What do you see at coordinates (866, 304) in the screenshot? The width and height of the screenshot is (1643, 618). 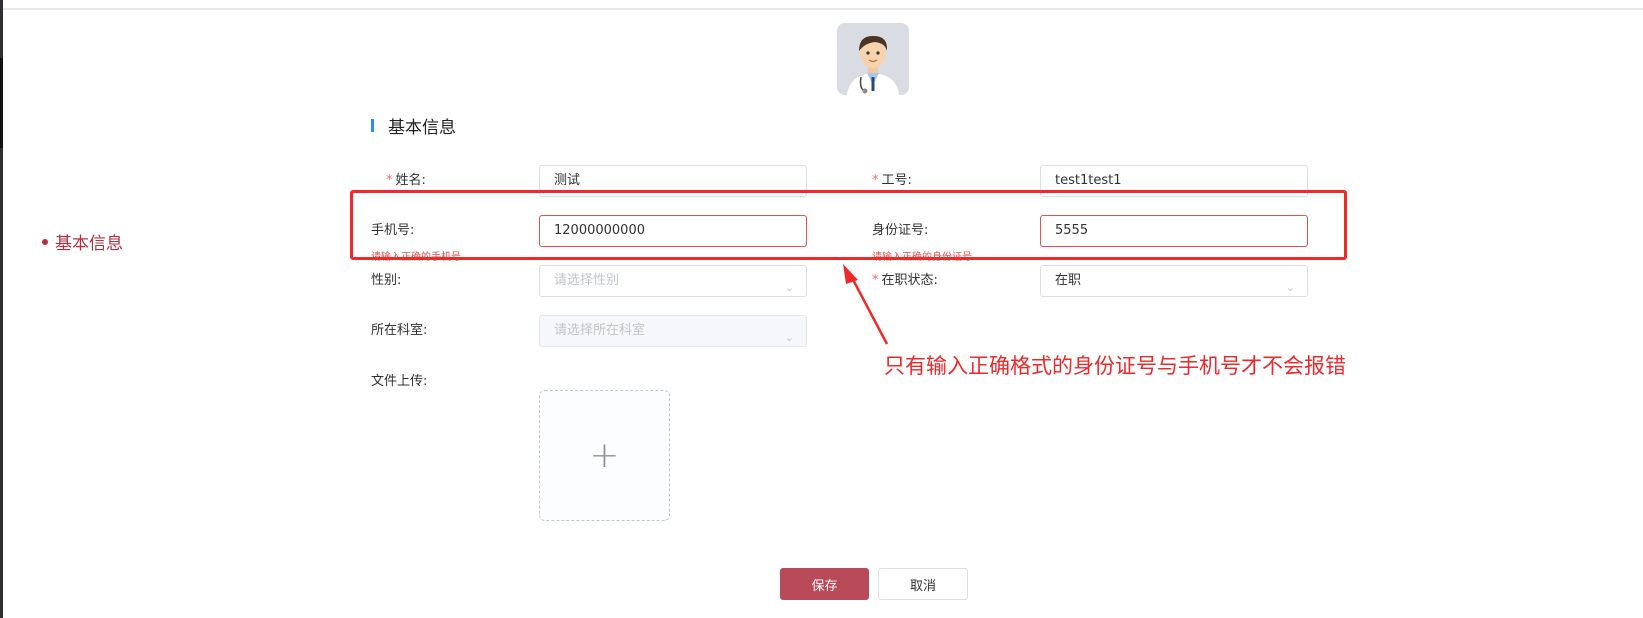 I see `annotation-arrow-icon` at bounding box center [866, 304].